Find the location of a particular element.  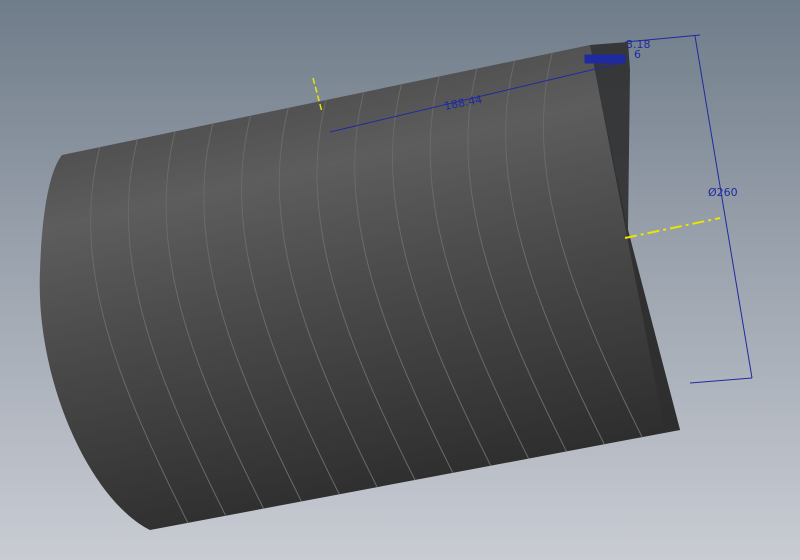

axis-line is located at coordinates (672, 228).